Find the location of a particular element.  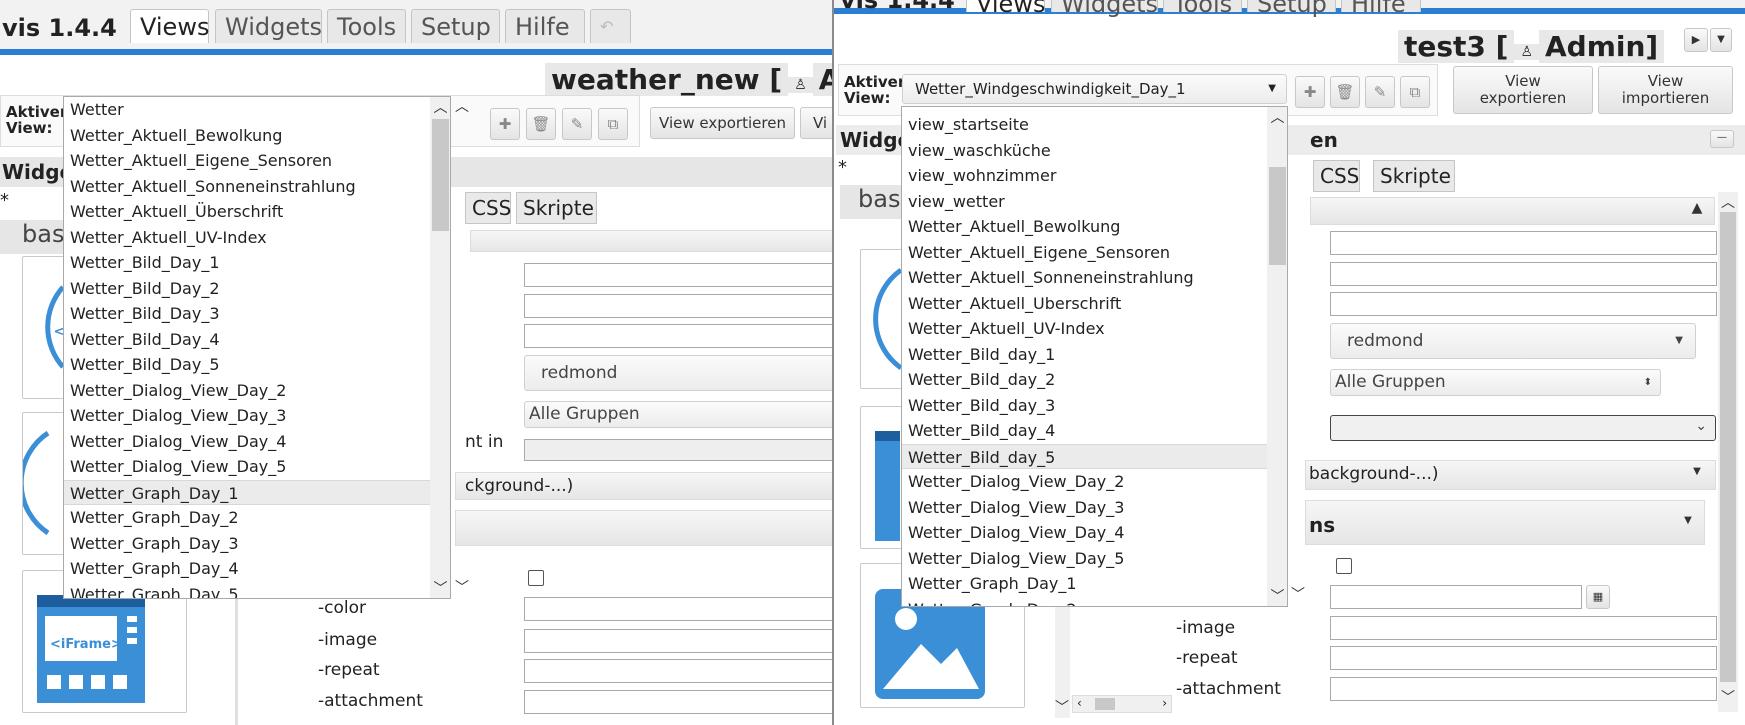

right-prop-attachment-field is located at coordinates (1523, 689).